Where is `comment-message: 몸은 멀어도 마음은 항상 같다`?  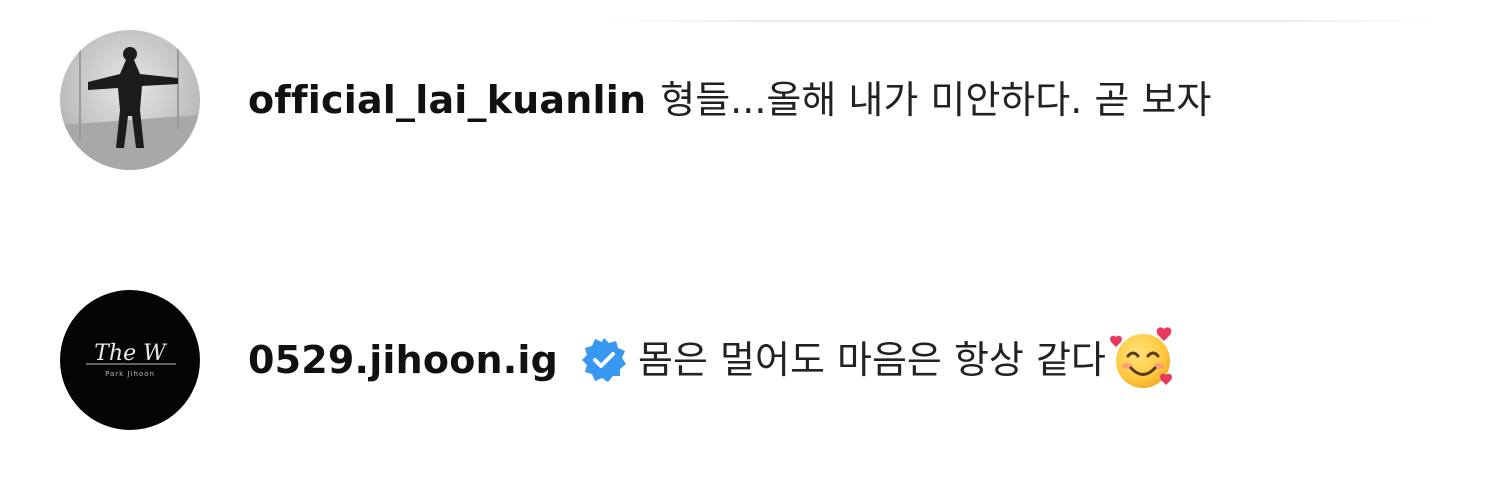 comment-message: 몸은 멀어도 마음은 항상 같다 is located at coordinates (872, 360).